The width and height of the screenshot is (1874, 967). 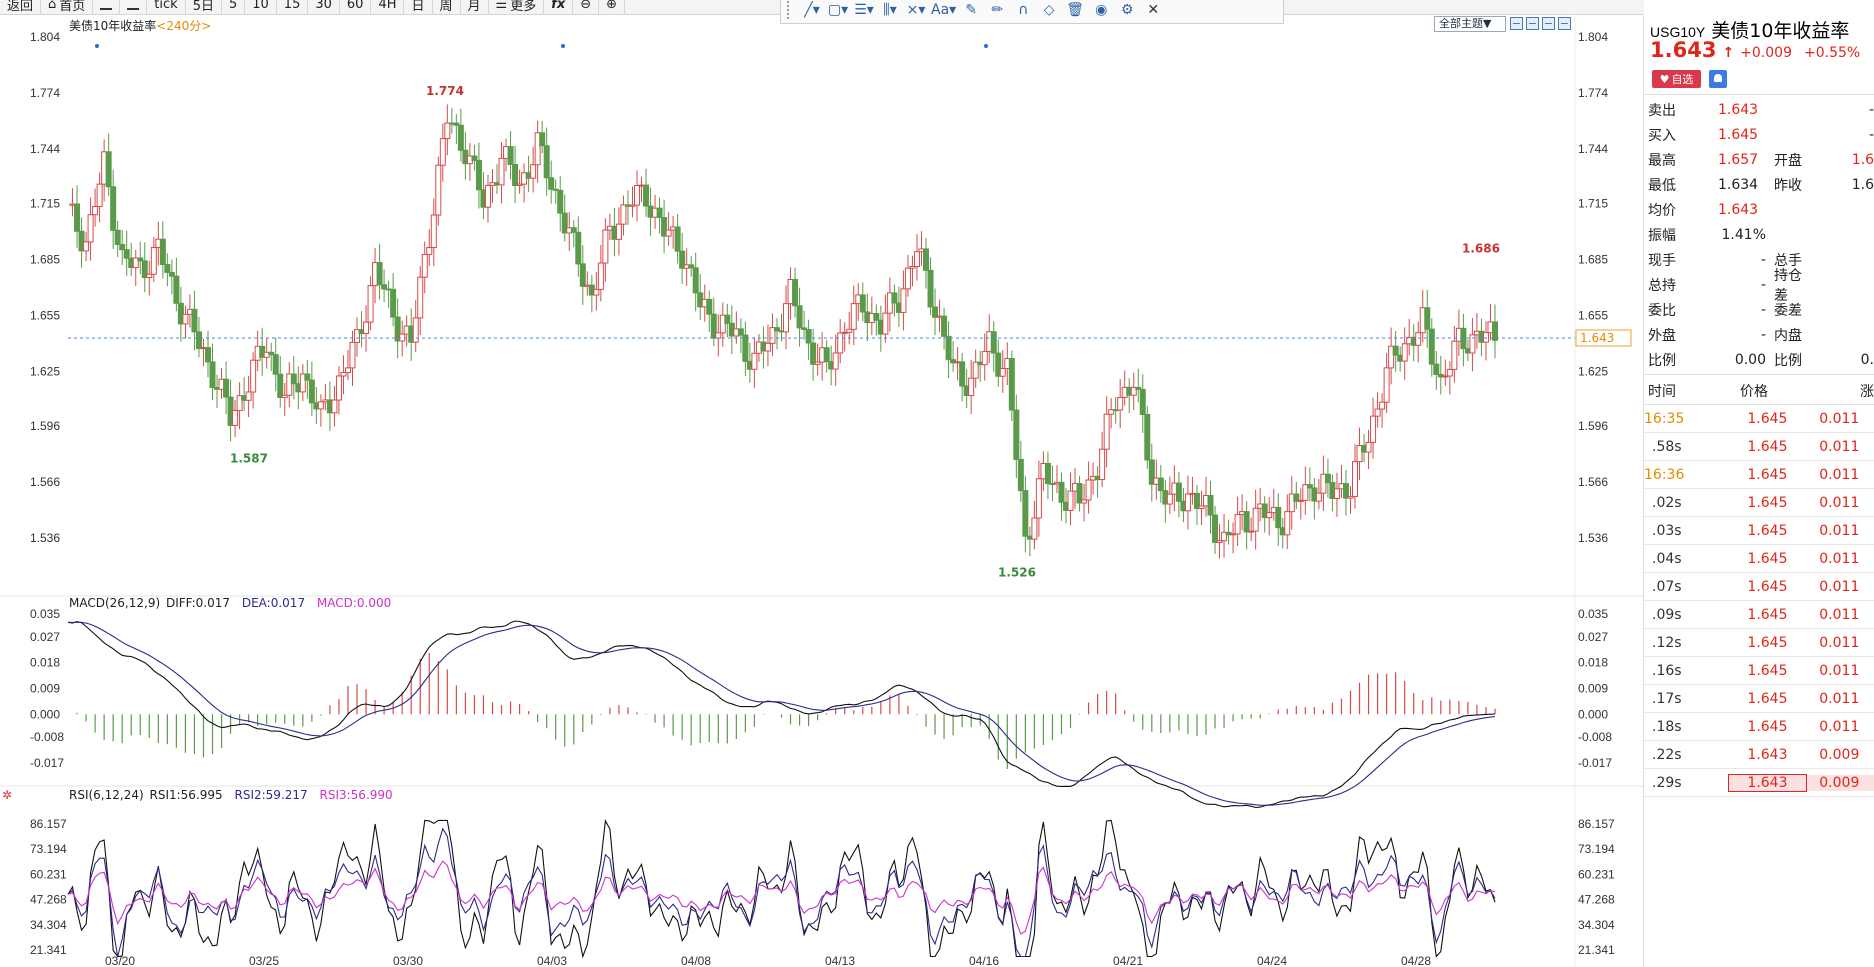 I want to click on tick-row: .02s 1.645 0.011, so click(x=1759, y=503).